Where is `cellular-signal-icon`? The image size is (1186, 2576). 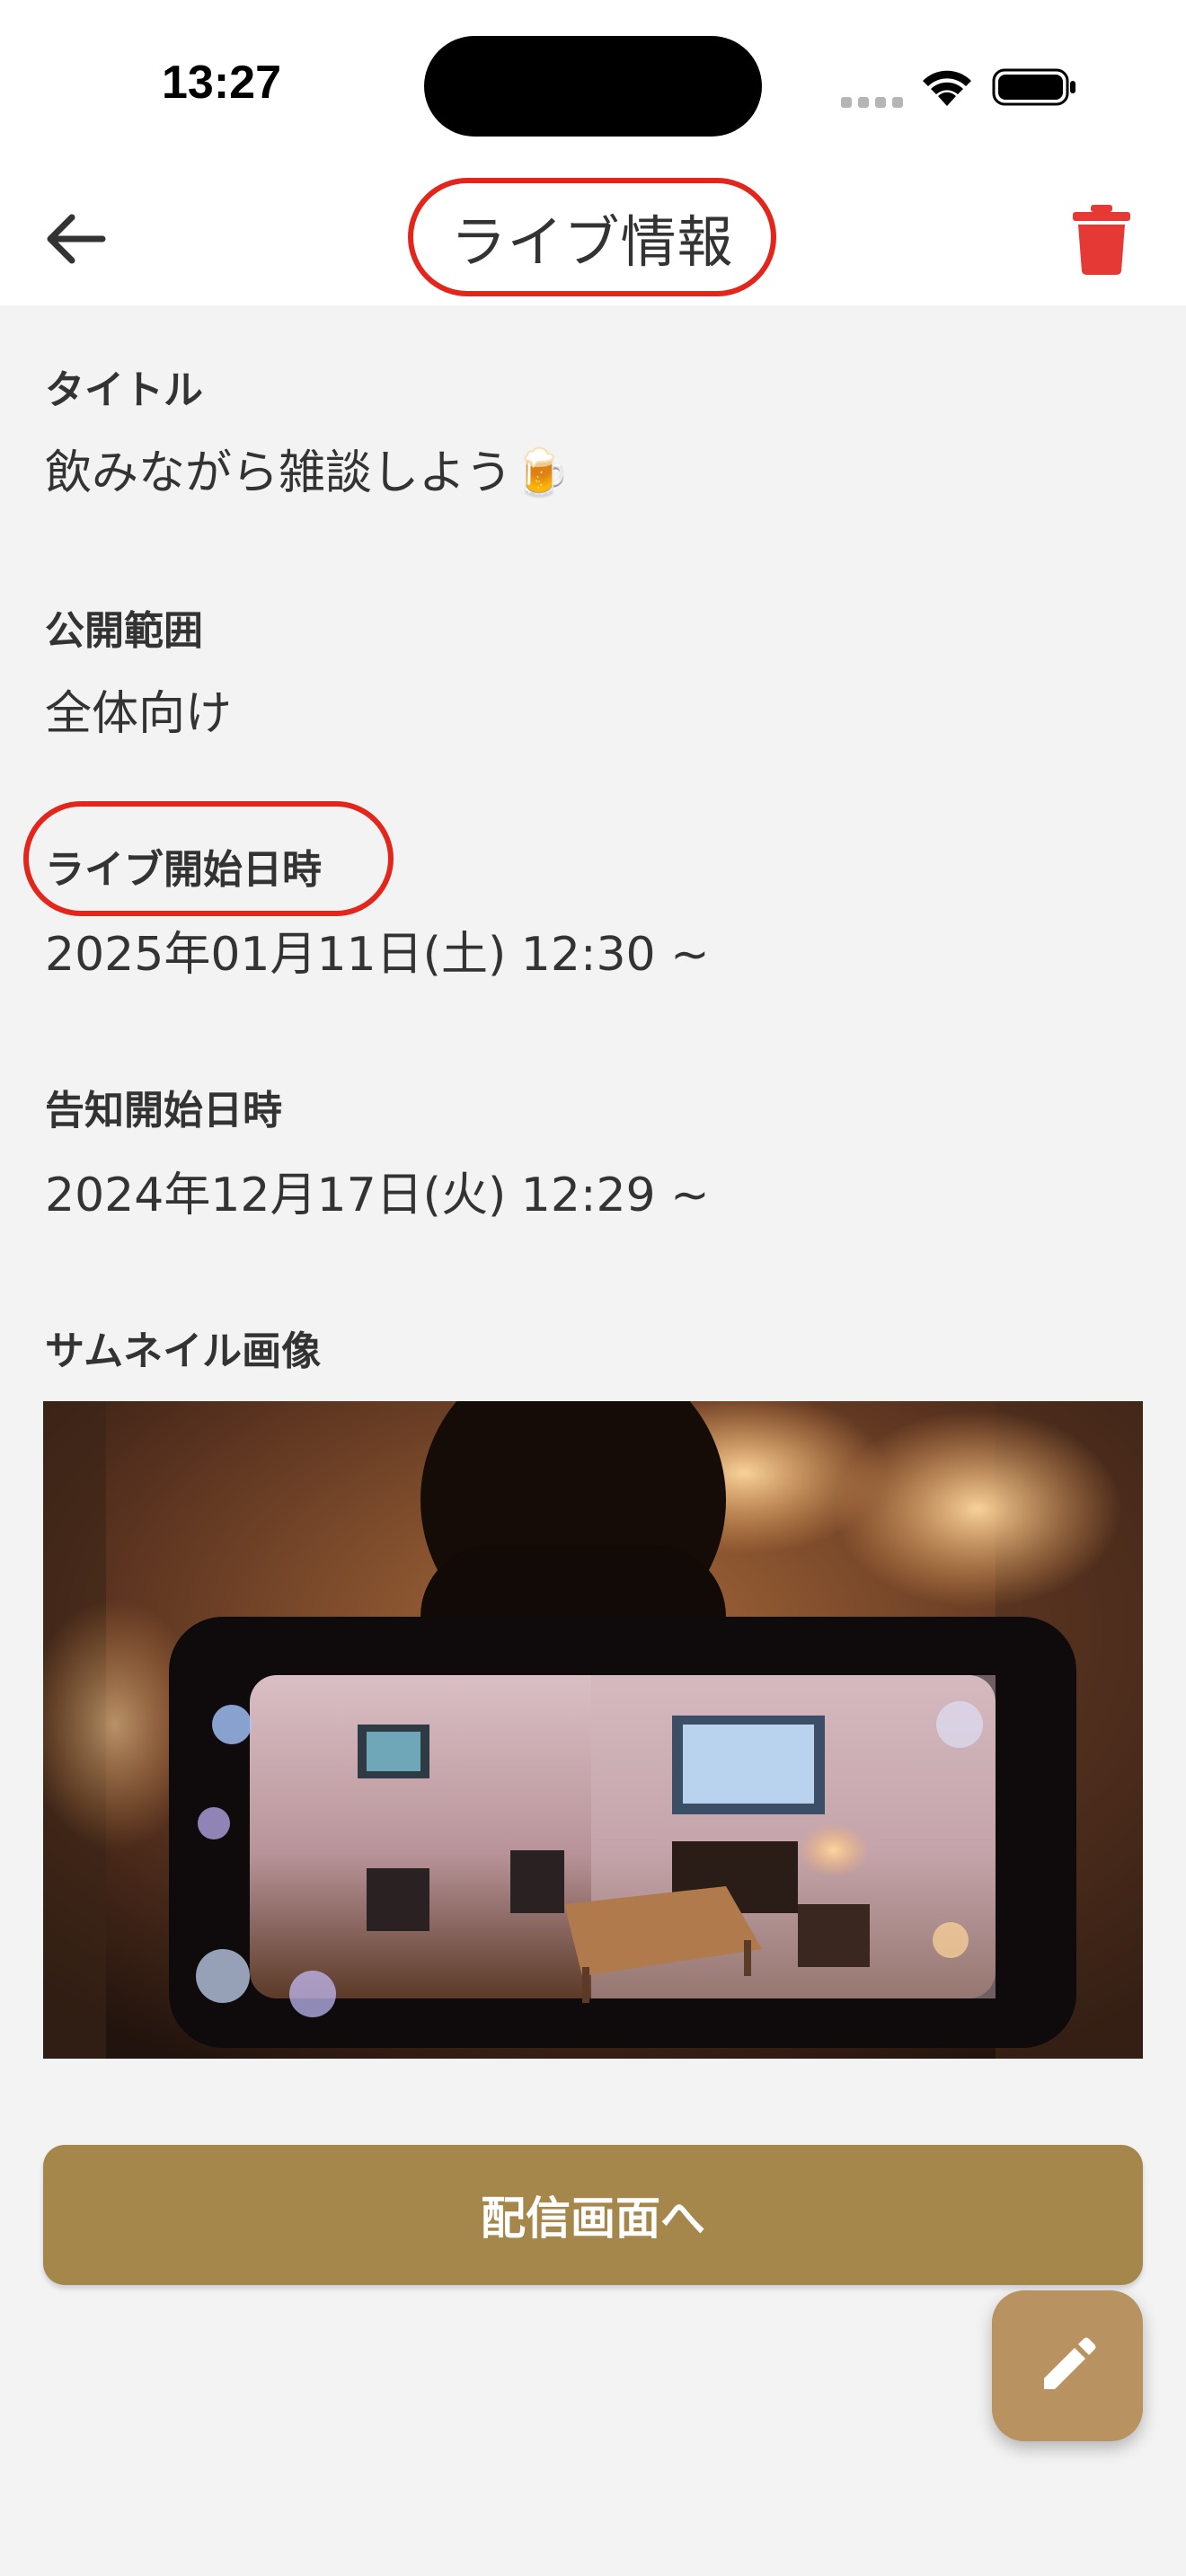 cellular-signal-icon is located at coordinates (872, 102).